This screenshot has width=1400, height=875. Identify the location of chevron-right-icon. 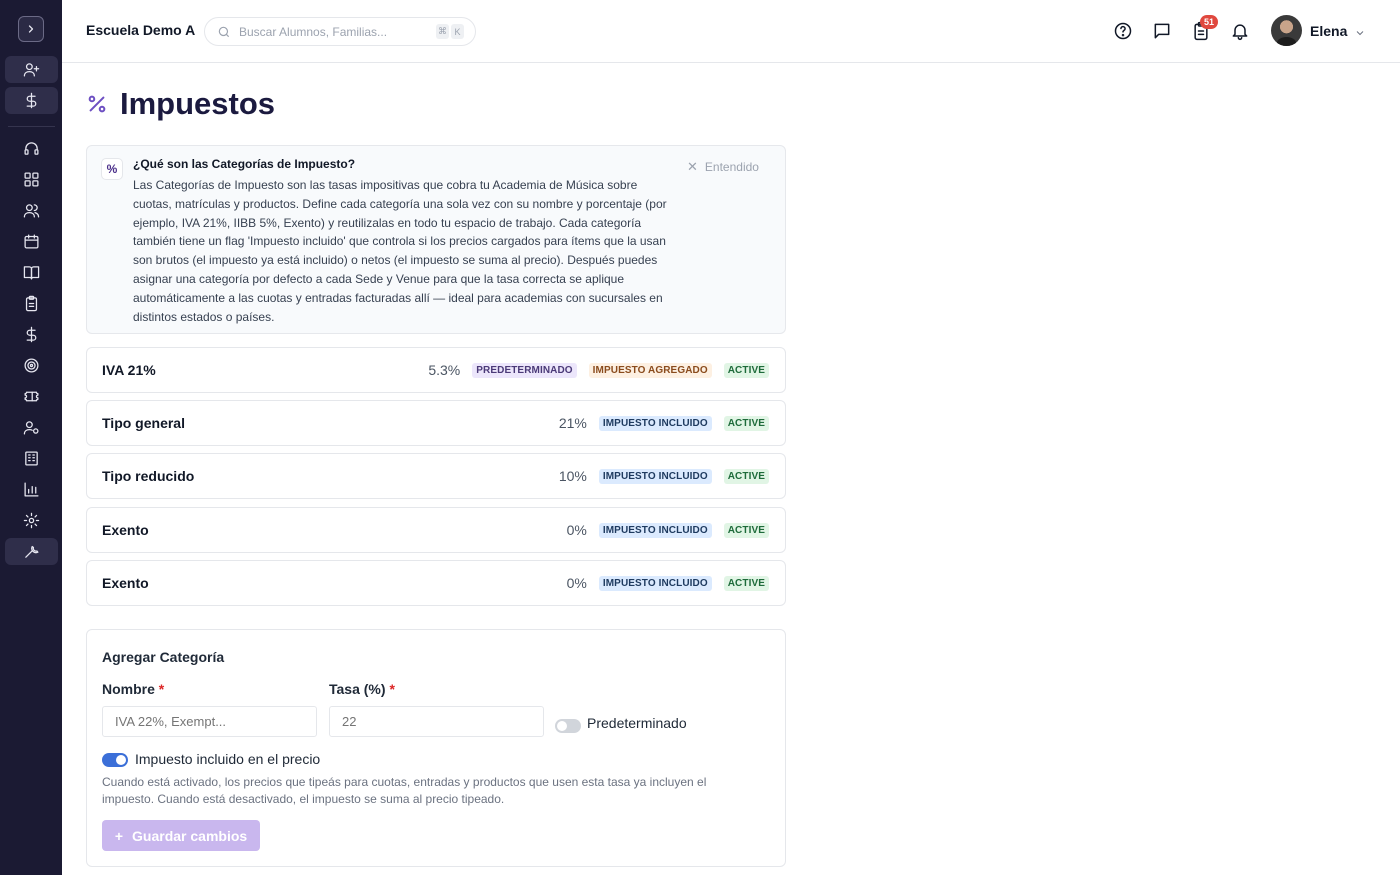
(31, 29).